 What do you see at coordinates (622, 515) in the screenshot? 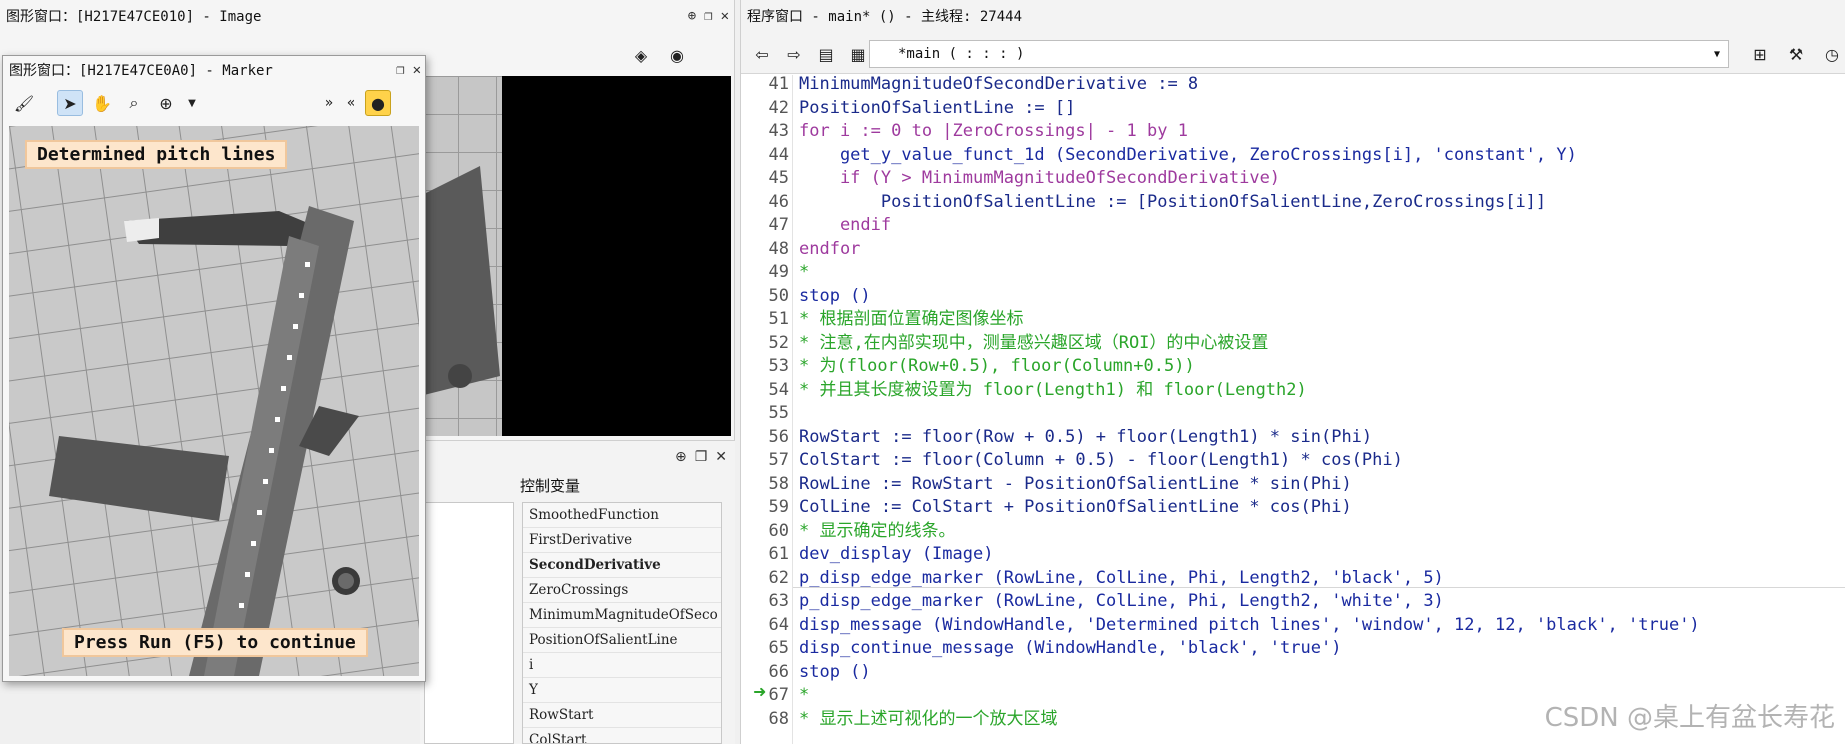
I see `variable-item: SmoothedFunction` at bounding box center [622, 515].